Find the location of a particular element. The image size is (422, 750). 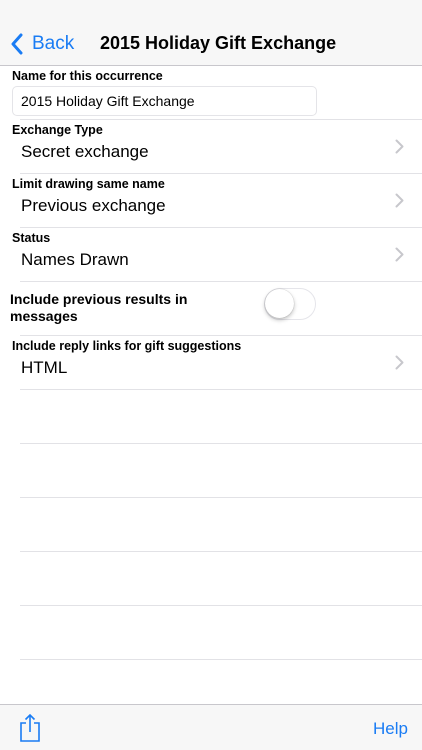

navigation-bar: Back 2015 Holiday Gift Exchange is located at coordinates (211, 33).